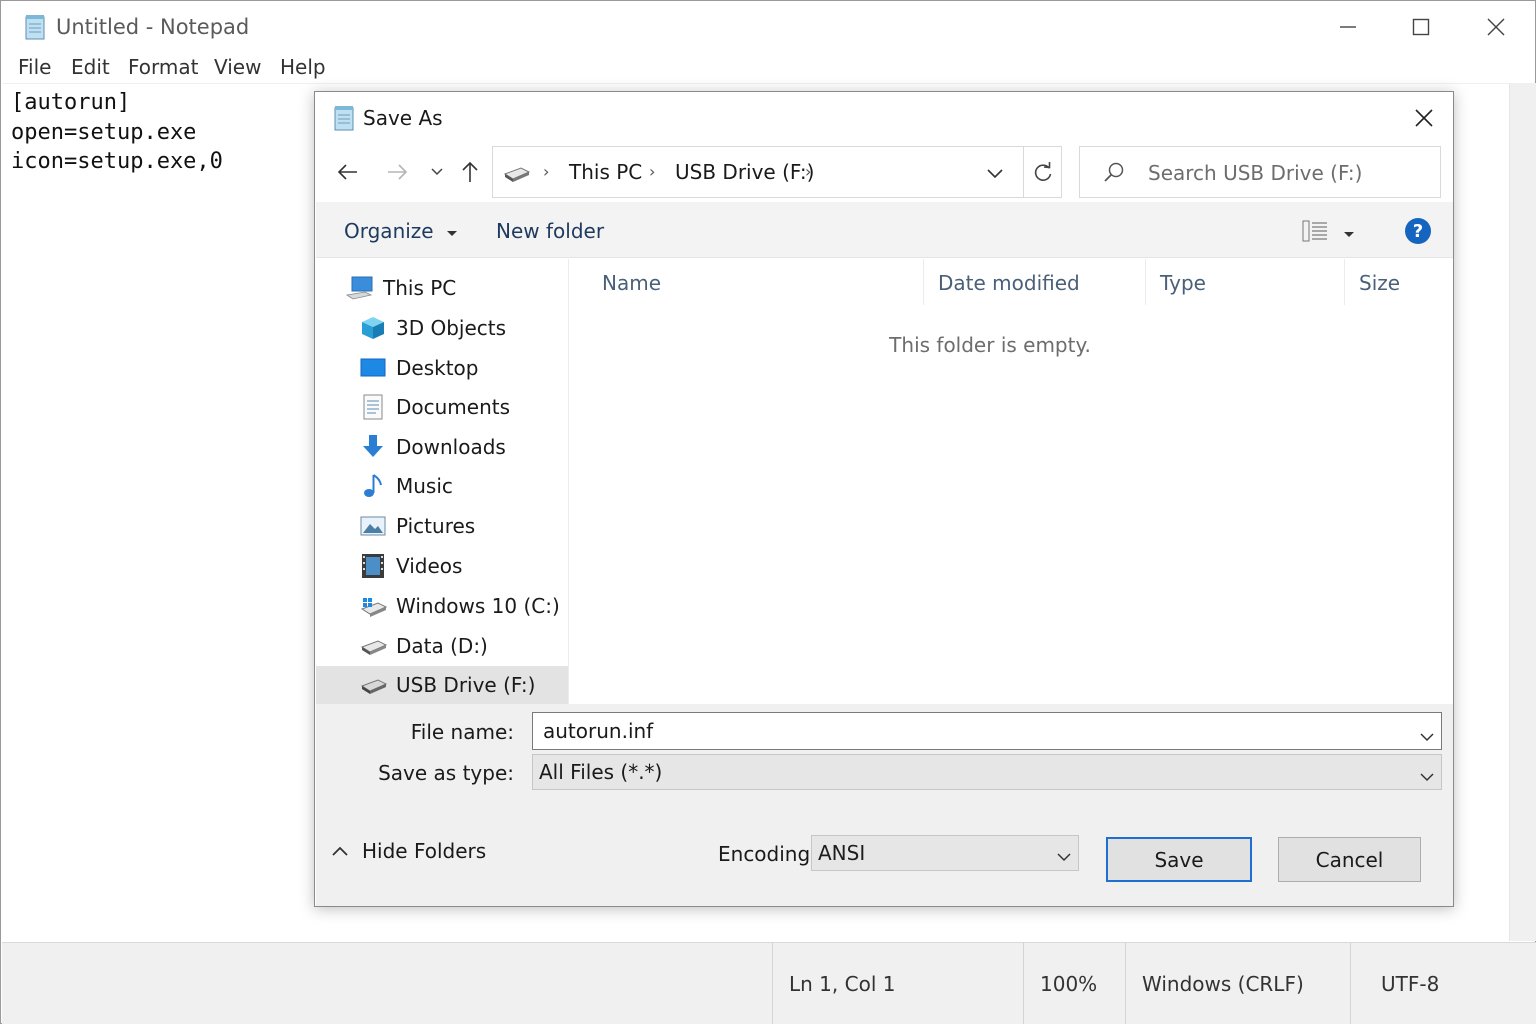 Image resolution: width=1536 pixels, height=1024 pixels. Describe the element at coordinates (1349, 859) in the screenshot. I see `cancel-button: Cancel` at that location.